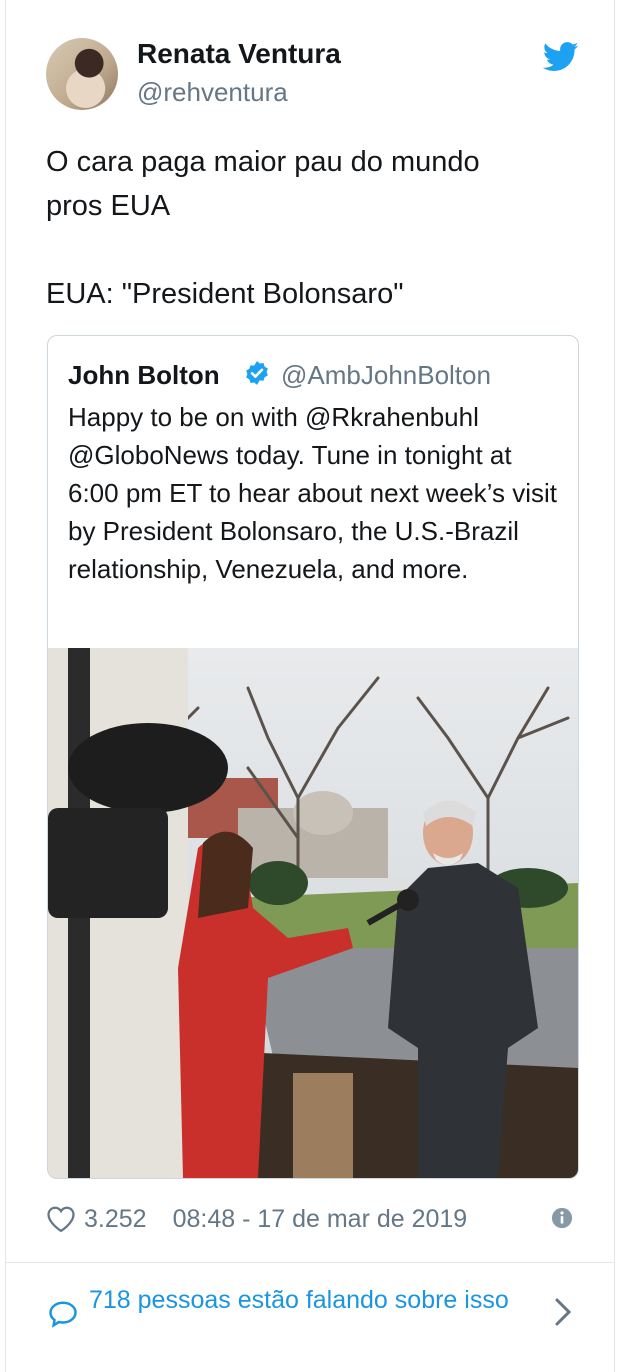 This screenshot has height=1372, width=622. I want to click on chevron-right-icon, so click(563, 1312).